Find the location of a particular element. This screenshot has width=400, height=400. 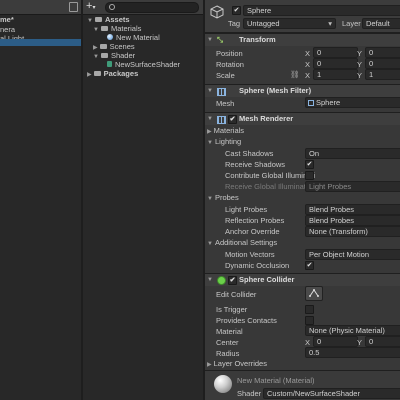

radius-label: Radius is located at coordinates (228, 353).